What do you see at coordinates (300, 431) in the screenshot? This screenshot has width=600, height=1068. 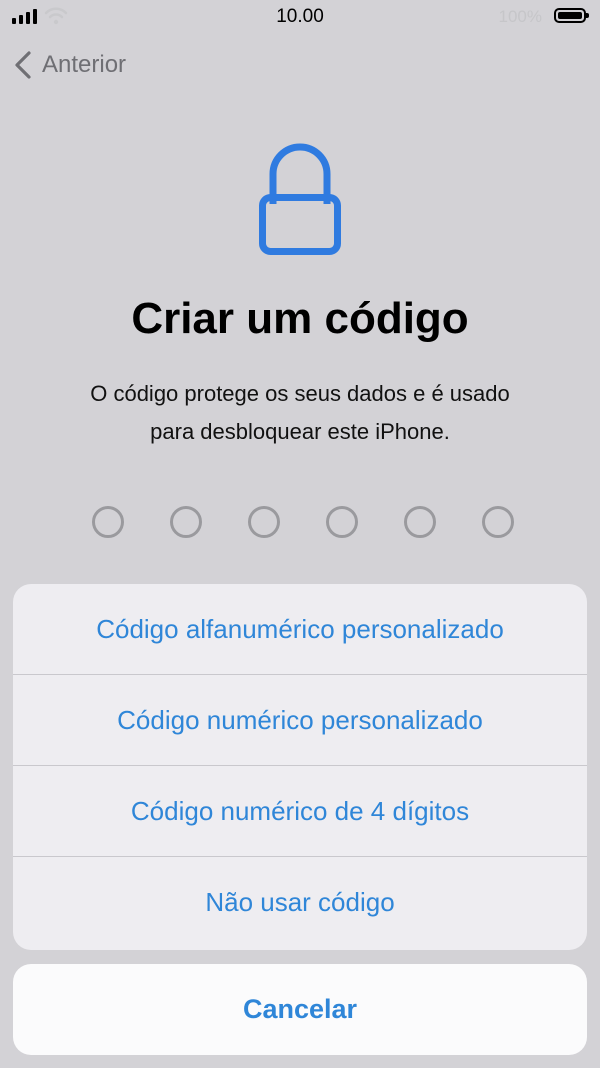 I see `subtitle-line-2: para desbloquear este iPhone.` at bounding box center [300, 431].